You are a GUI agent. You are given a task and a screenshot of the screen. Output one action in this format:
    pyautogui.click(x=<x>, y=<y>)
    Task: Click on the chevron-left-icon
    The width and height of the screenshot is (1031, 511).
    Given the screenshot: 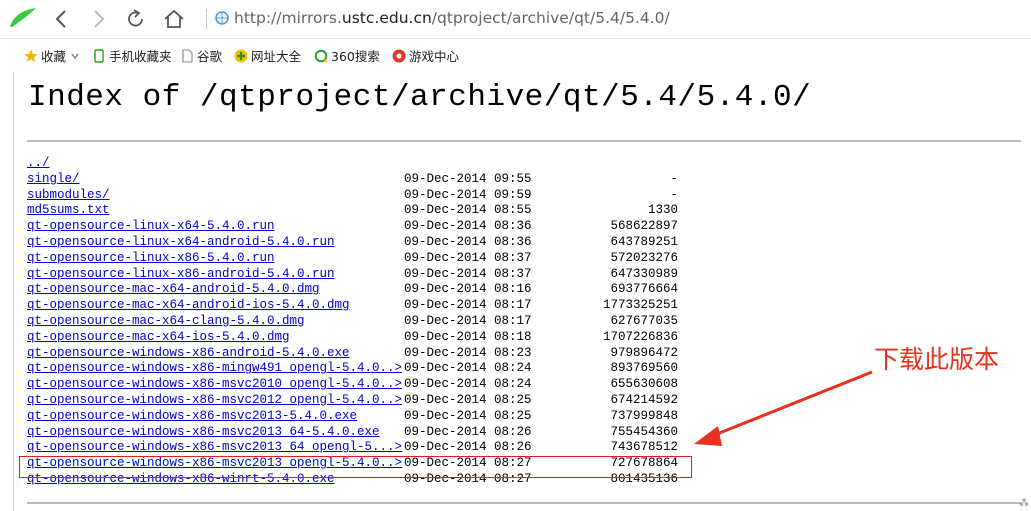 What is the action you would take?
    pyautogui.click(x=60, y=19)
    